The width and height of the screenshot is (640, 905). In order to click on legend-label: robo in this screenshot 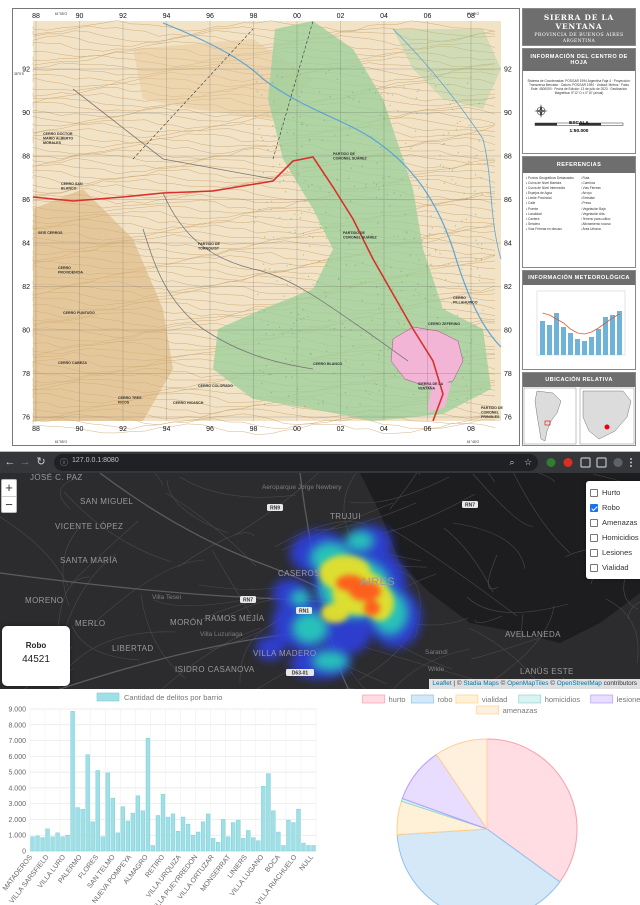, I will do `click(445, 699)`.